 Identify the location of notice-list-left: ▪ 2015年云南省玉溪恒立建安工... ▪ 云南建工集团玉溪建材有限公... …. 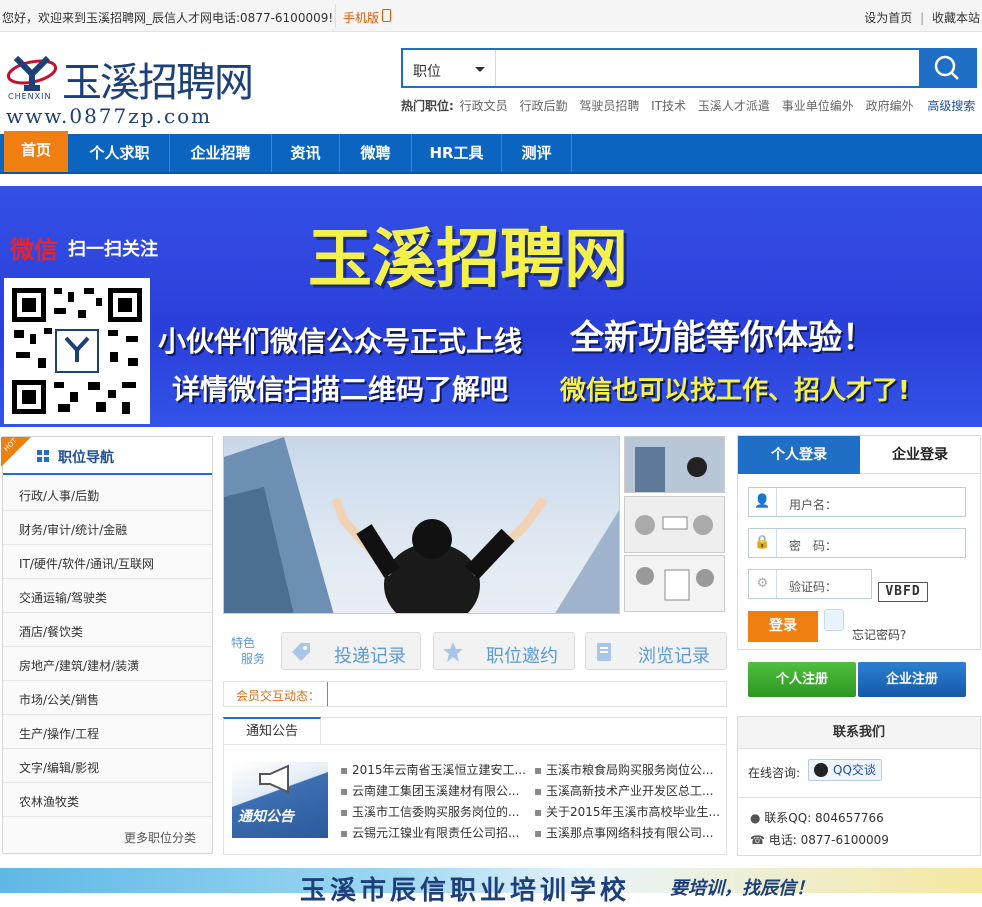
(433, 802).